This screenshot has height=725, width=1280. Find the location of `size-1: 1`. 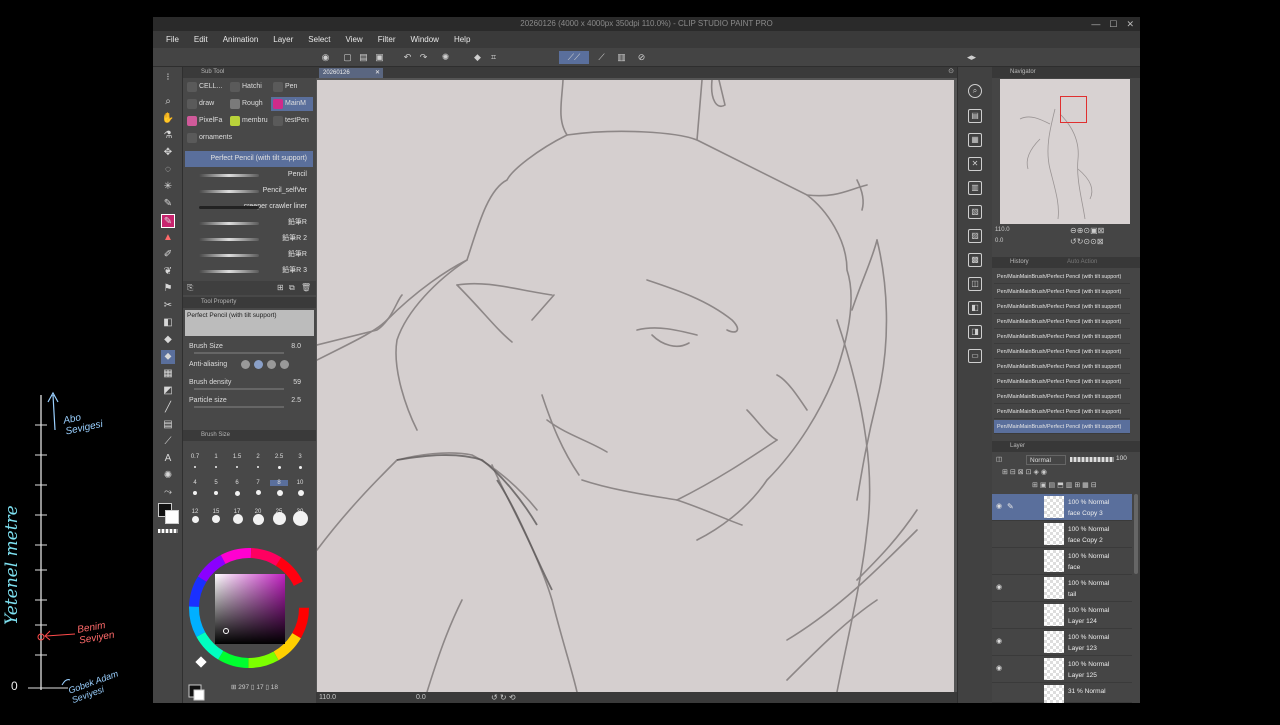

size-1: 1 is located at coordinates (216, 457).